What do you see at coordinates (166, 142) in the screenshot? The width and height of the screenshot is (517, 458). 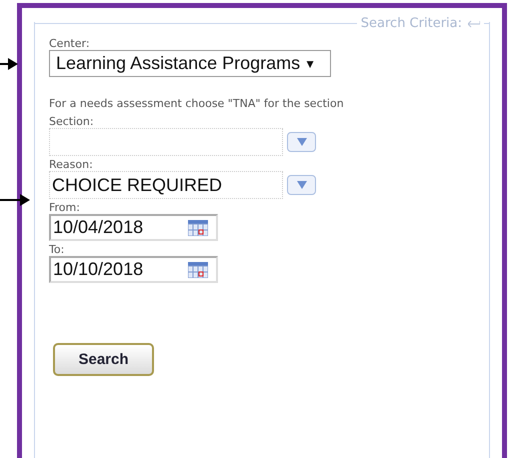 I see `combo-field` at bounding box center [166, 142].